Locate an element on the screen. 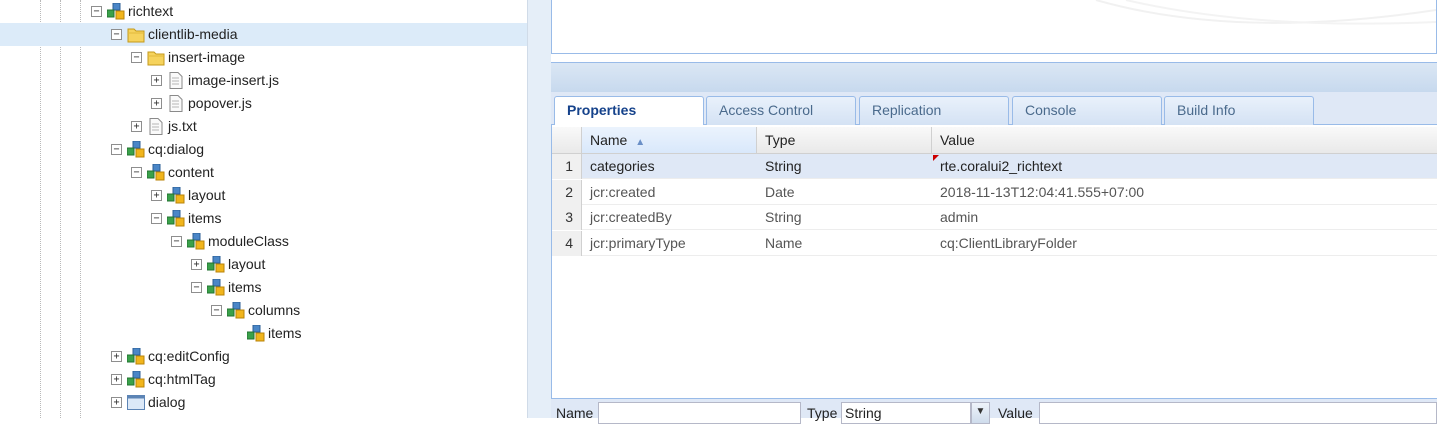 The image size is (1437, 424). sort-ascending-icon: ▲ is located at coordinates (640, 142).